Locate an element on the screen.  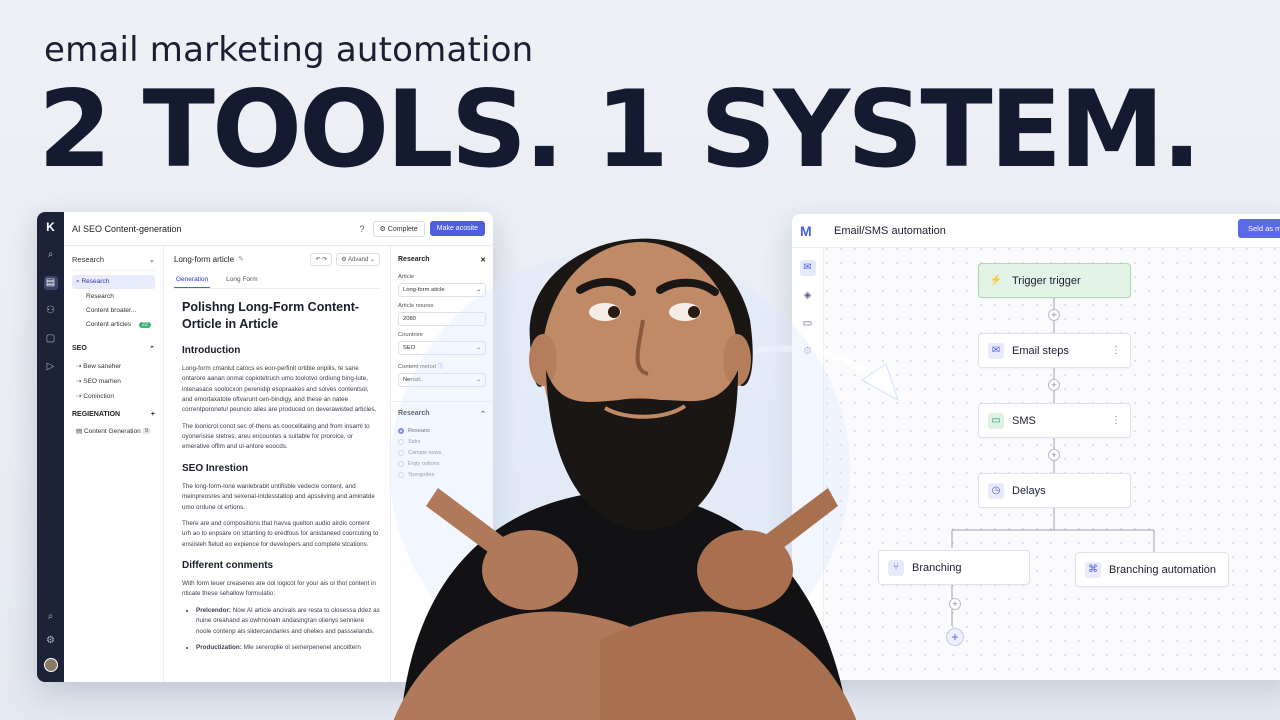
sidebar-item-content-articles: Content articles 22 is located at coordinates (113, 324).